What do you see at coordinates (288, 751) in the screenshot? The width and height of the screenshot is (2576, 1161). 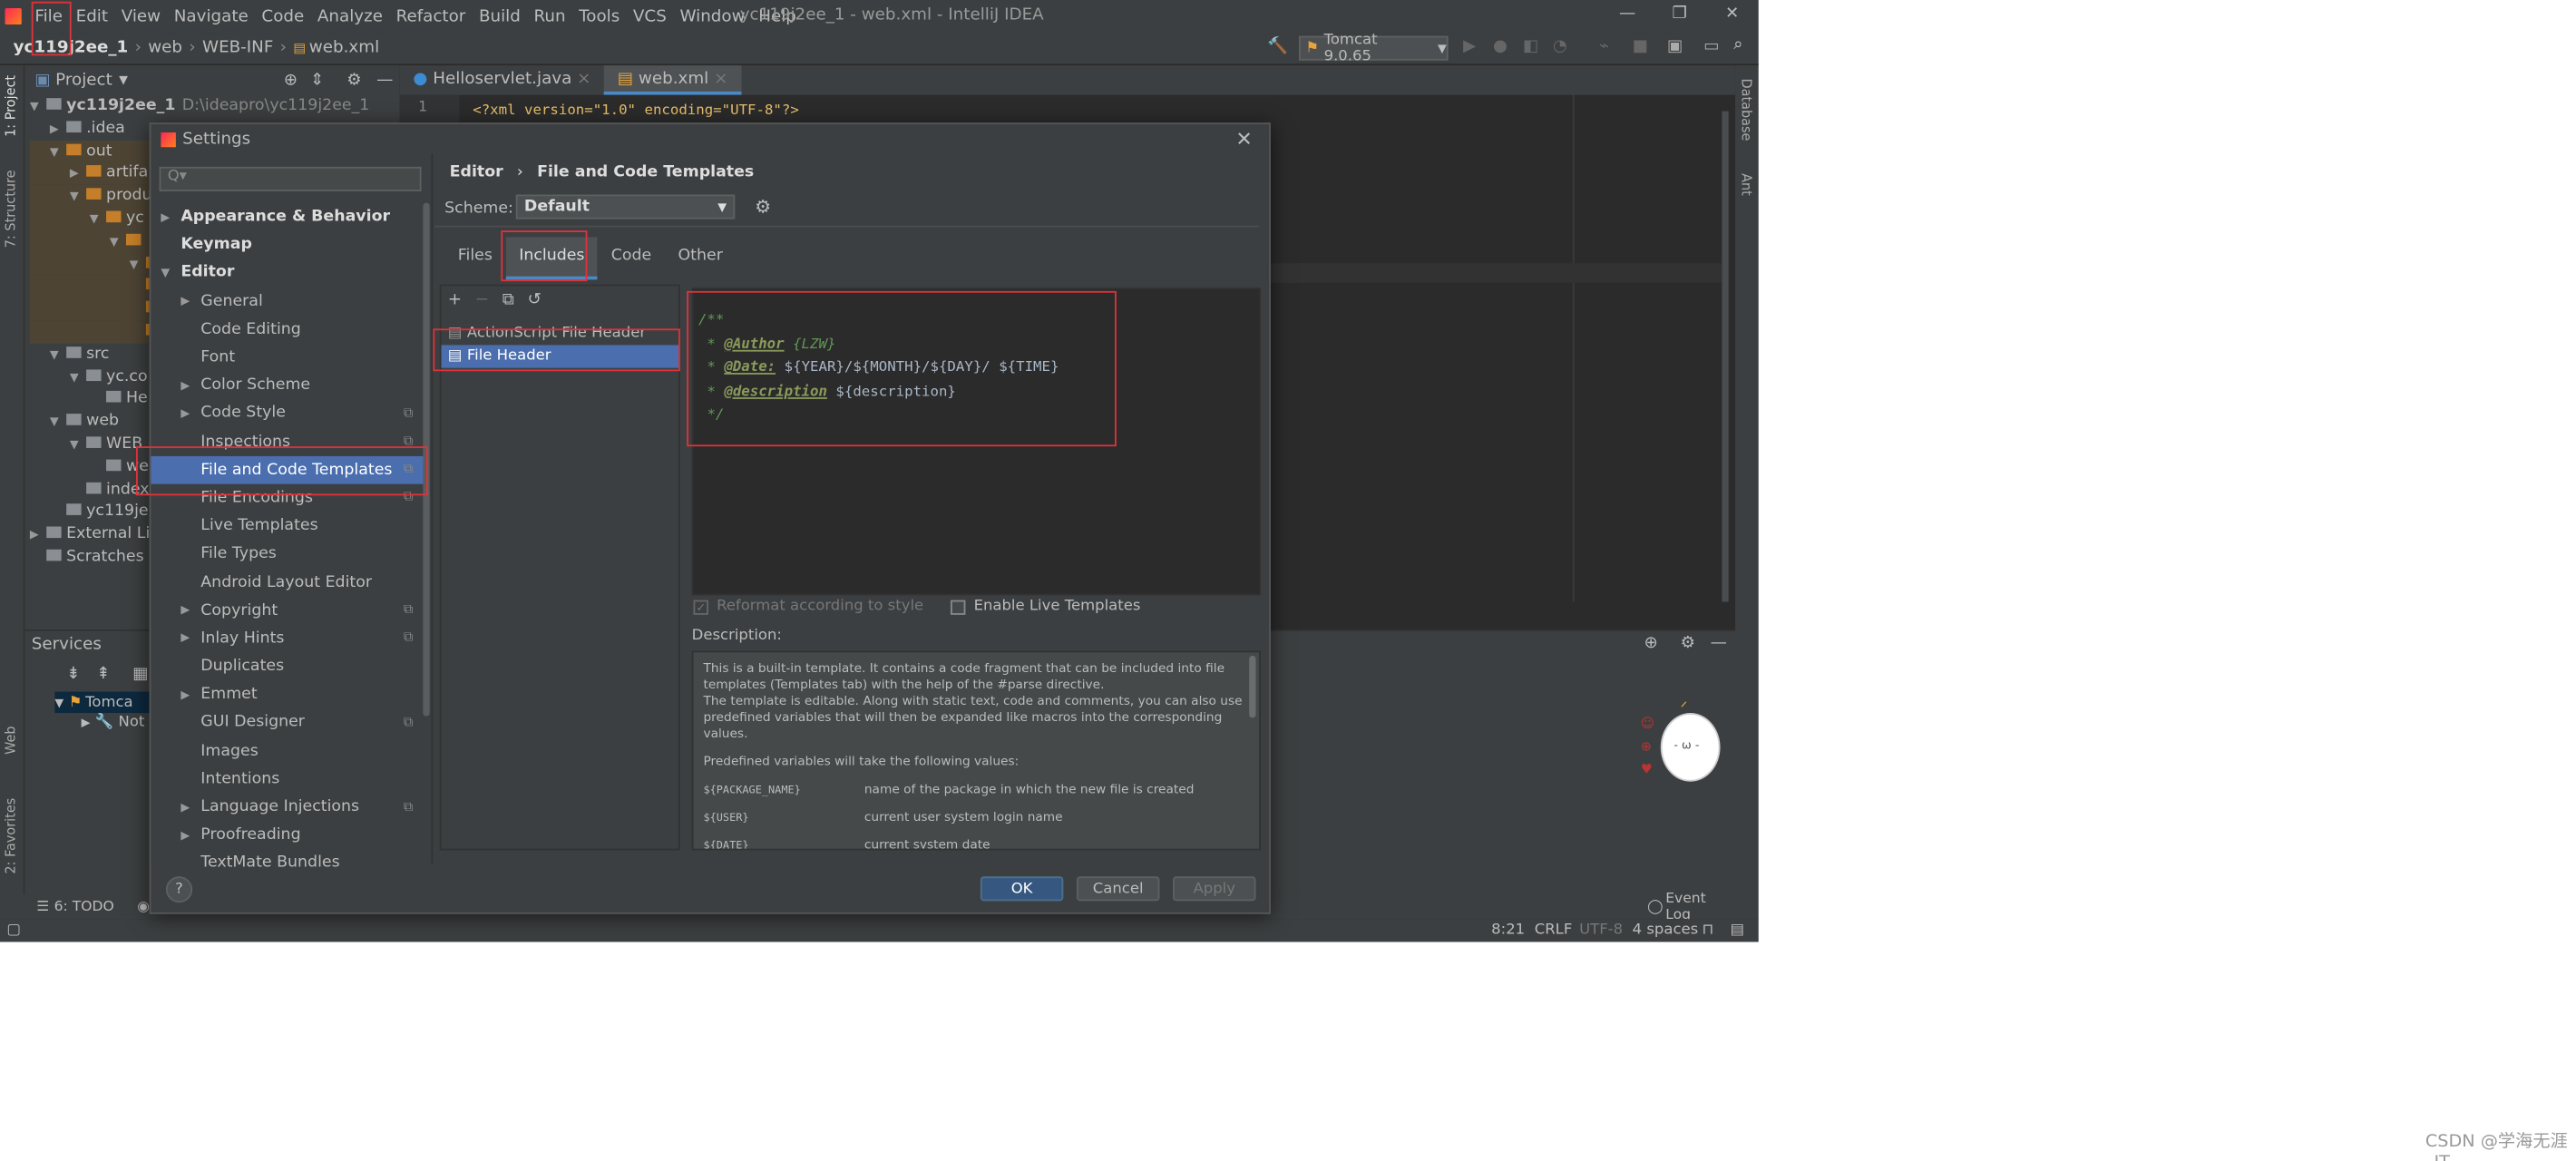 I see `sidebar-item: Images` at bounding box center [288, 751].